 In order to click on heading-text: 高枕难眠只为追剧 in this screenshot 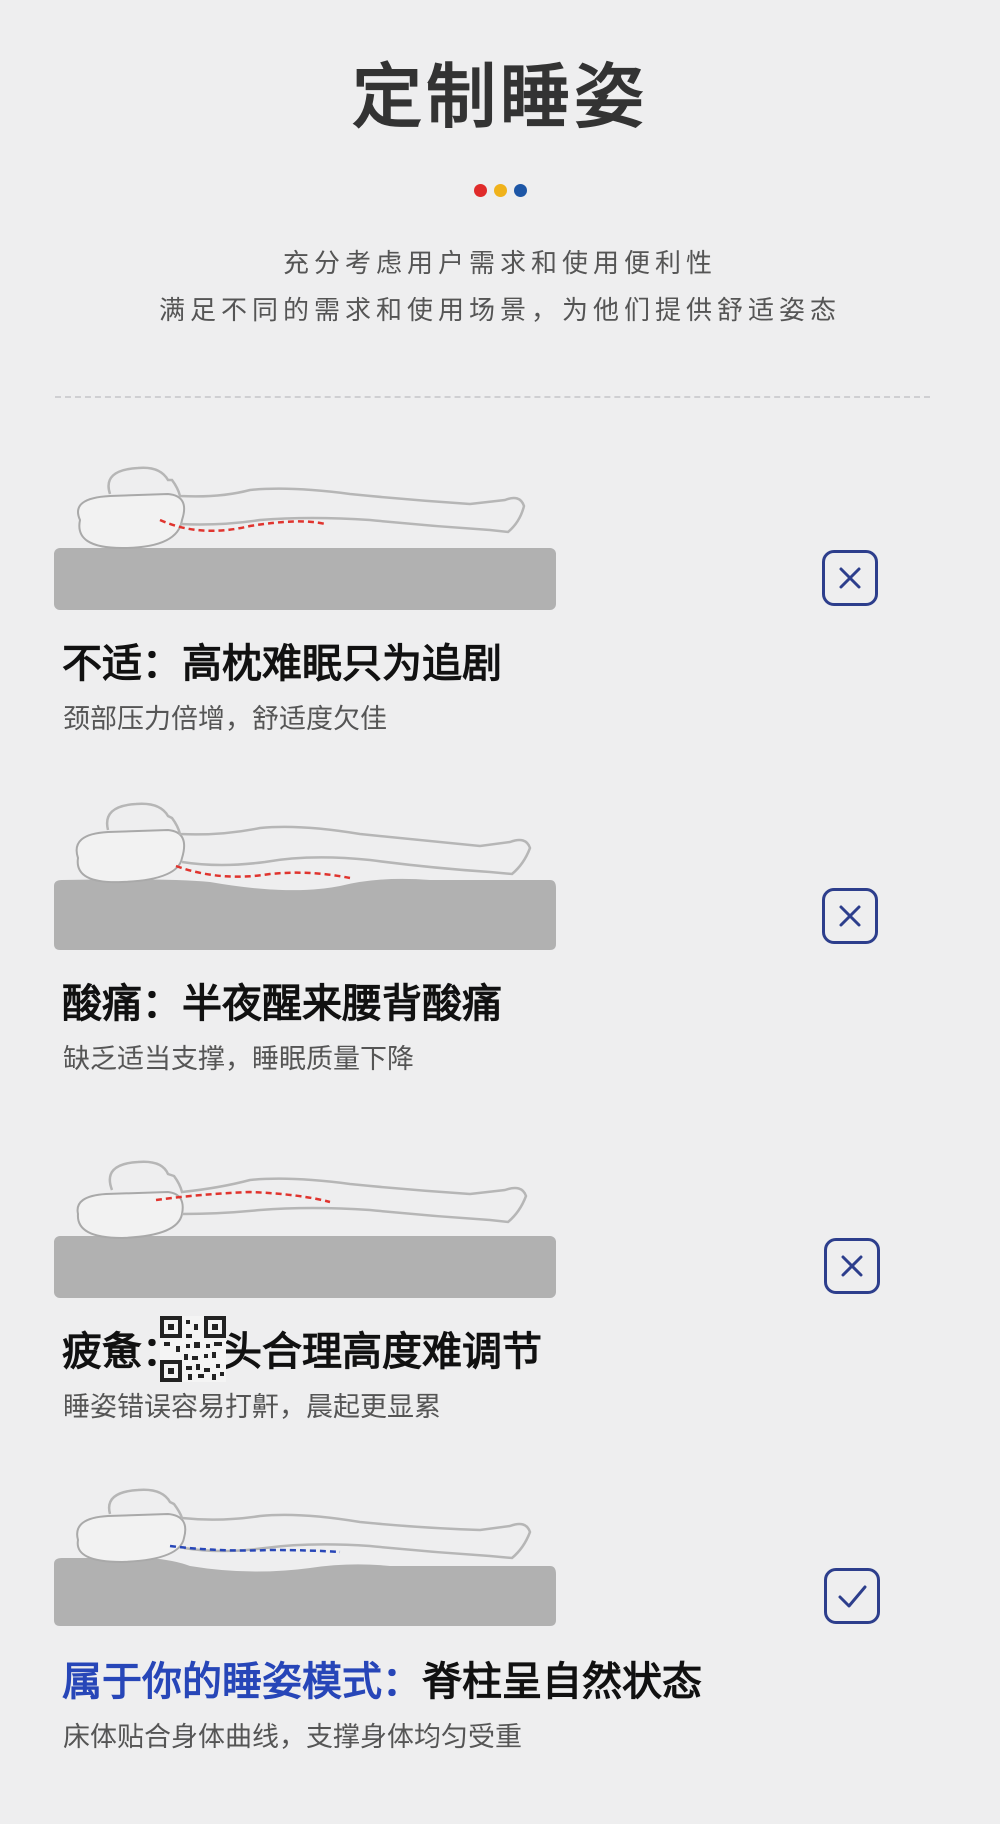, I will do `click(342, 664)`.